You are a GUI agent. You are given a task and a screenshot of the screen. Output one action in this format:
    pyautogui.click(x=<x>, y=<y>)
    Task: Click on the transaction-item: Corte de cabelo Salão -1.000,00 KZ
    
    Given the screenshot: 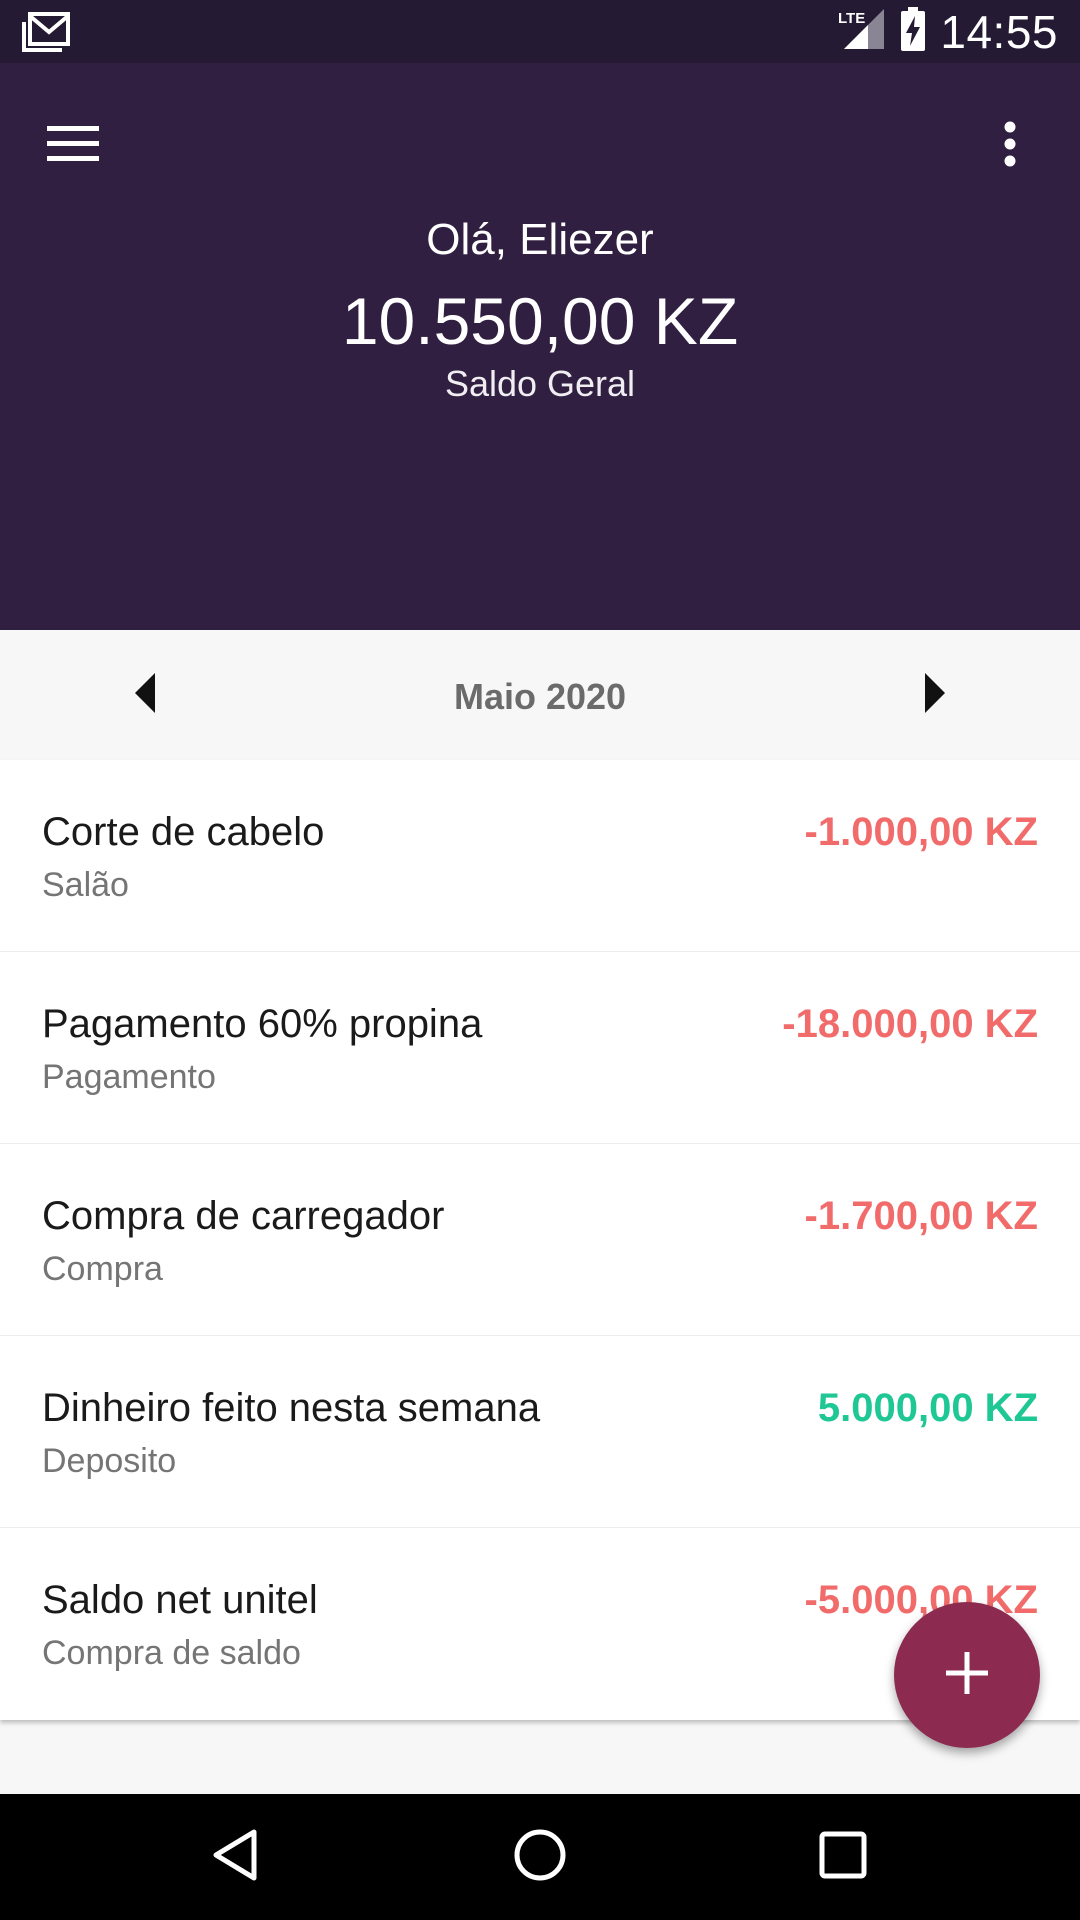 What is the action you would take?
    pyautogui.click(x=540, y=856)
    